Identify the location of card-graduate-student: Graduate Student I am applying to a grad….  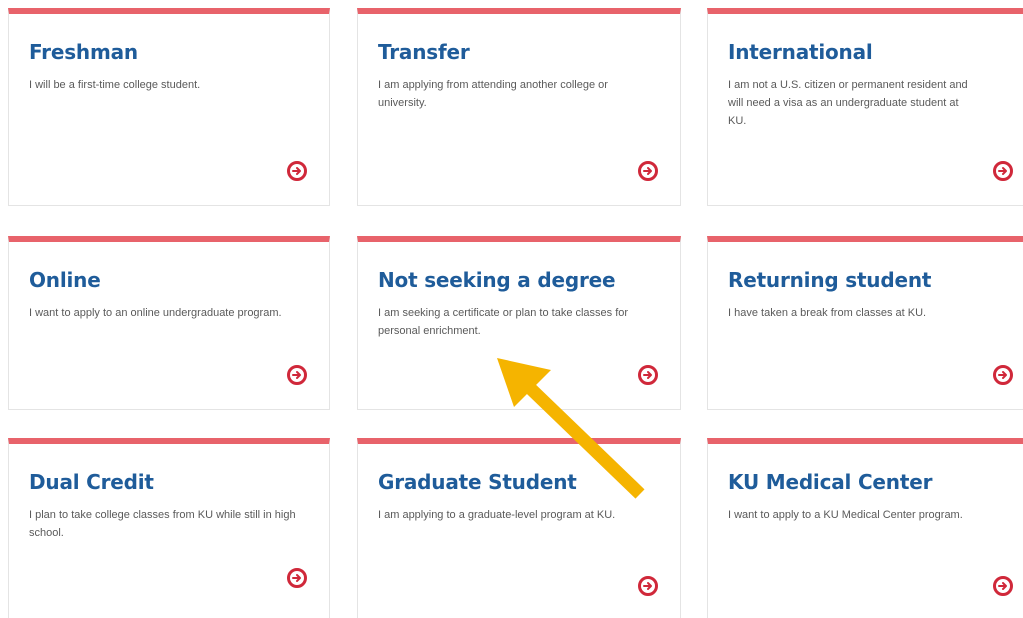
(519, 528).